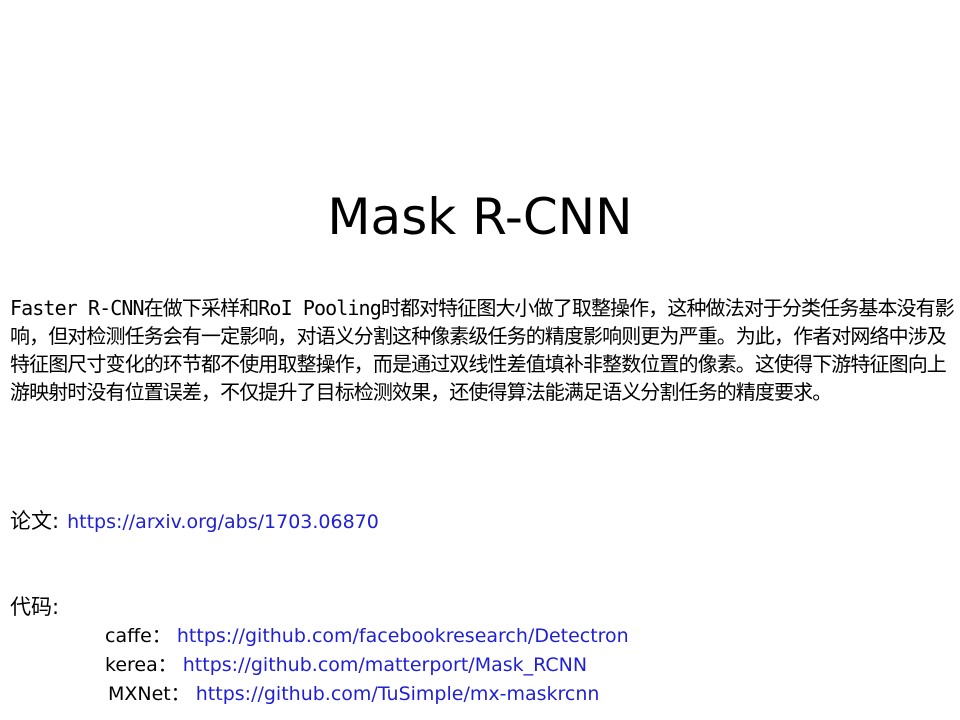 The height and width of the screenshot is (720, 960). What do you see at coordinates (35, 607) in the screenshot?
I see `code-label: 代码:` at bounding box center [35, 607].